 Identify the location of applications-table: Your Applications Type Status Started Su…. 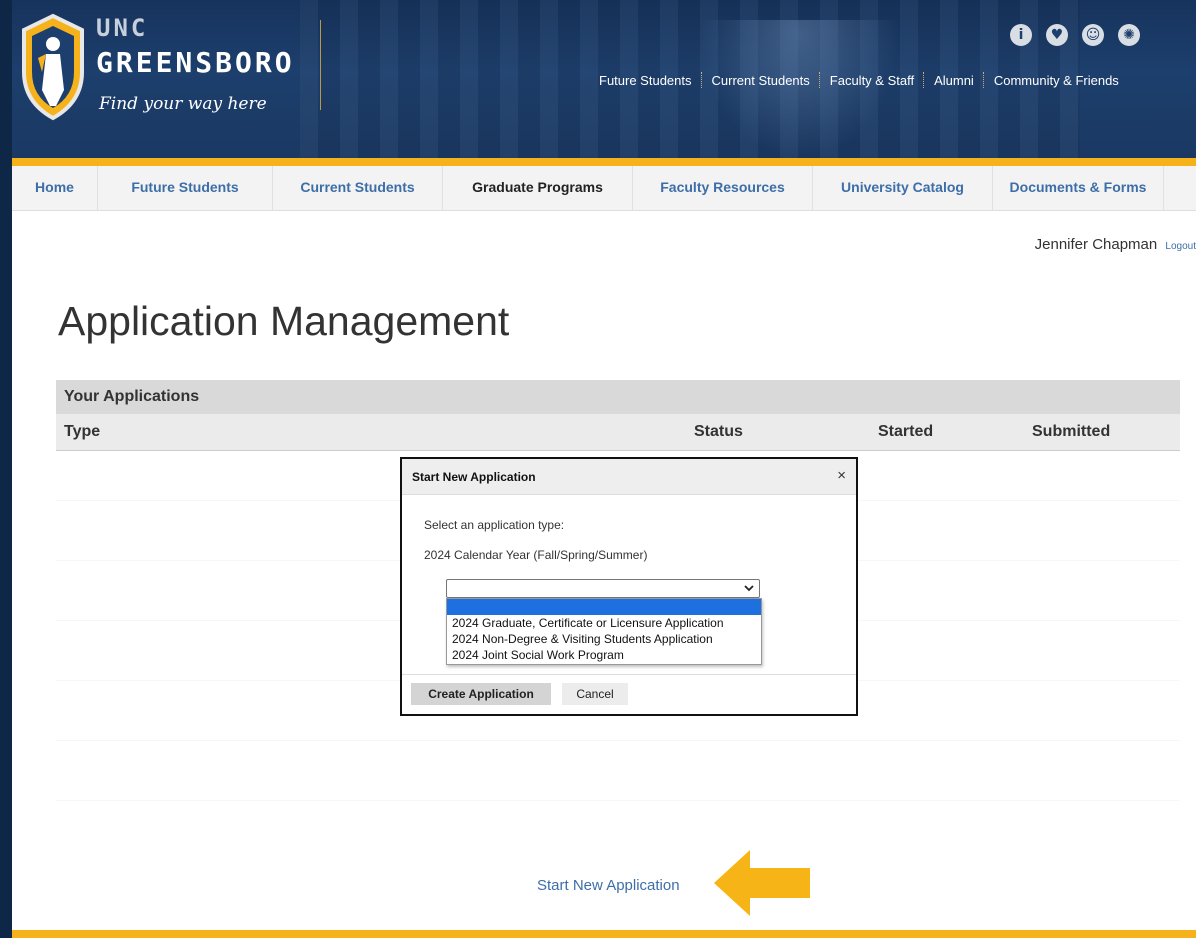
(618, 415).